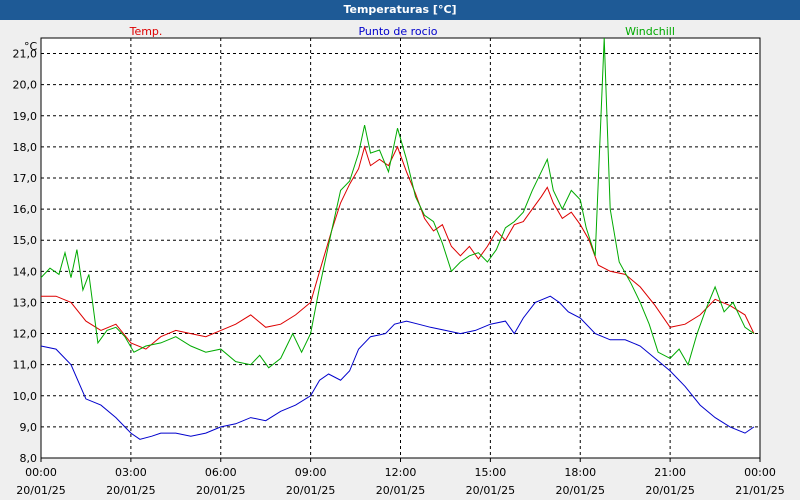 The width and height of the screenshot is (800, 500). What do you see at coordinates (25, 271) in the screenshot?
I see `y-tick-label: 14,0` at bounding box center [25, 271].